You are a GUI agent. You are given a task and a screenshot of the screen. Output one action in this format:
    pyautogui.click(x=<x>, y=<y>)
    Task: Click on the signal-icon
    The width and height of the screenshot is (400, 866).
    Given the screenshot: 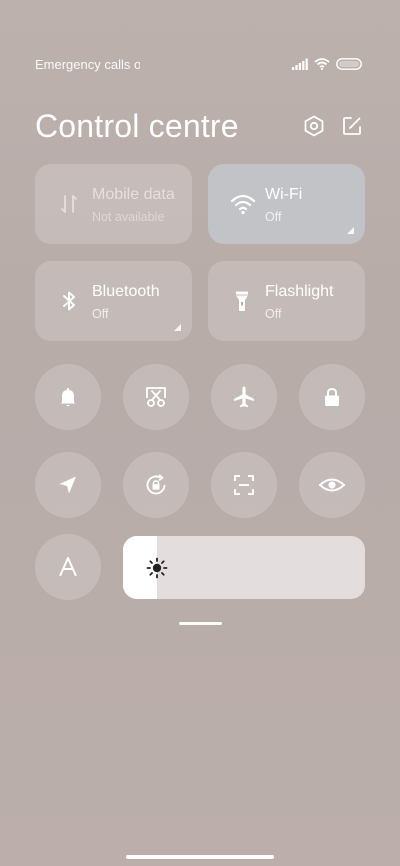 What is the action you would take?
    pyautogui.click(x=300, y=64)
    